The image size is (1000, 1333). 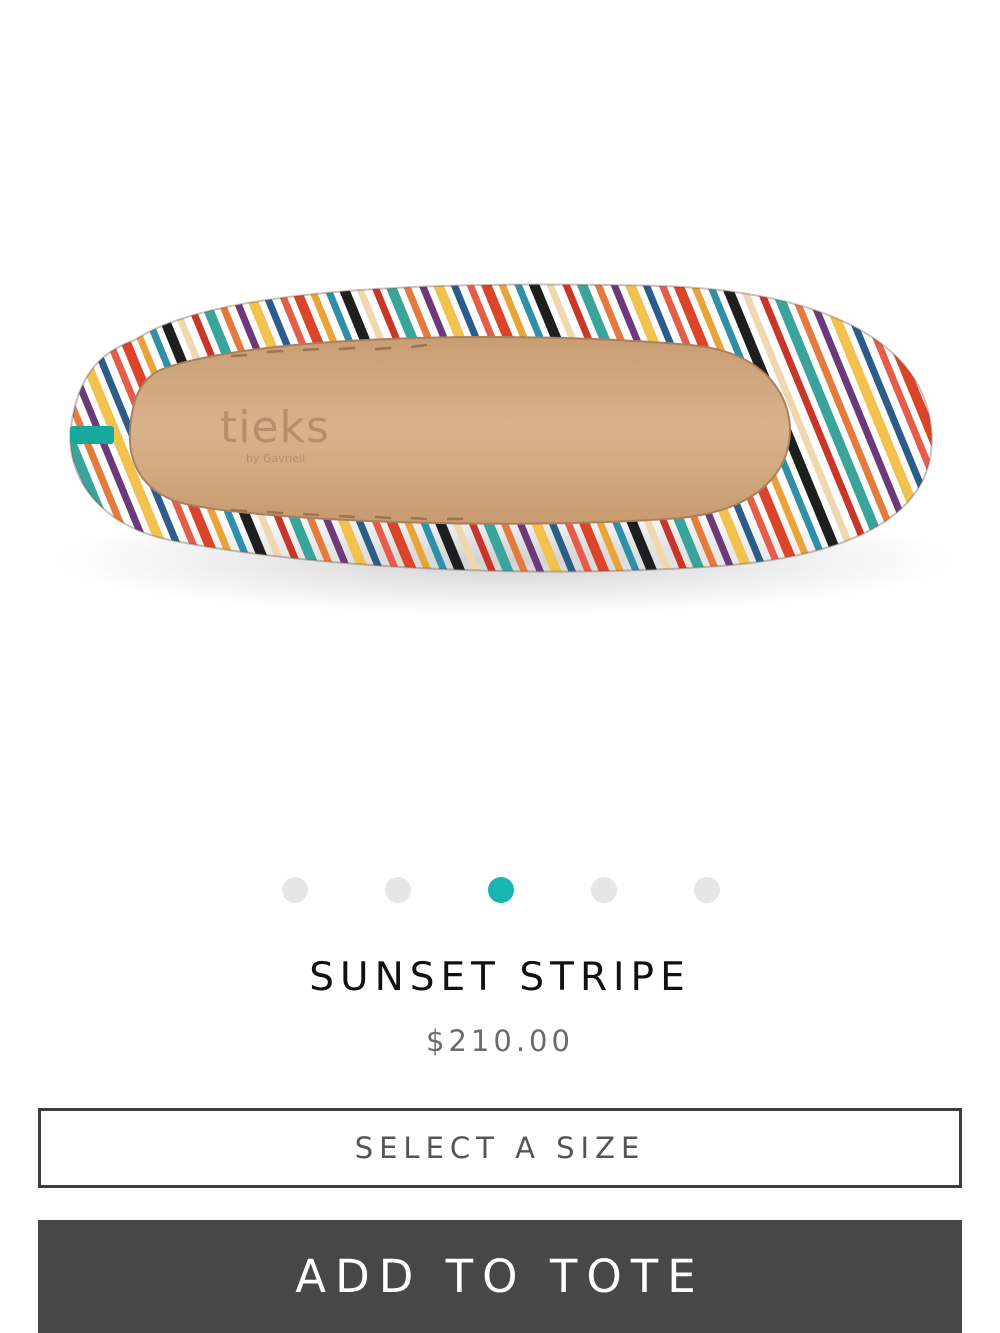 What do you see at coordinates (275, 458) in the screenshot?
I see `insole-sublogo: by Gavrieli` at bounding box center [275, 458].